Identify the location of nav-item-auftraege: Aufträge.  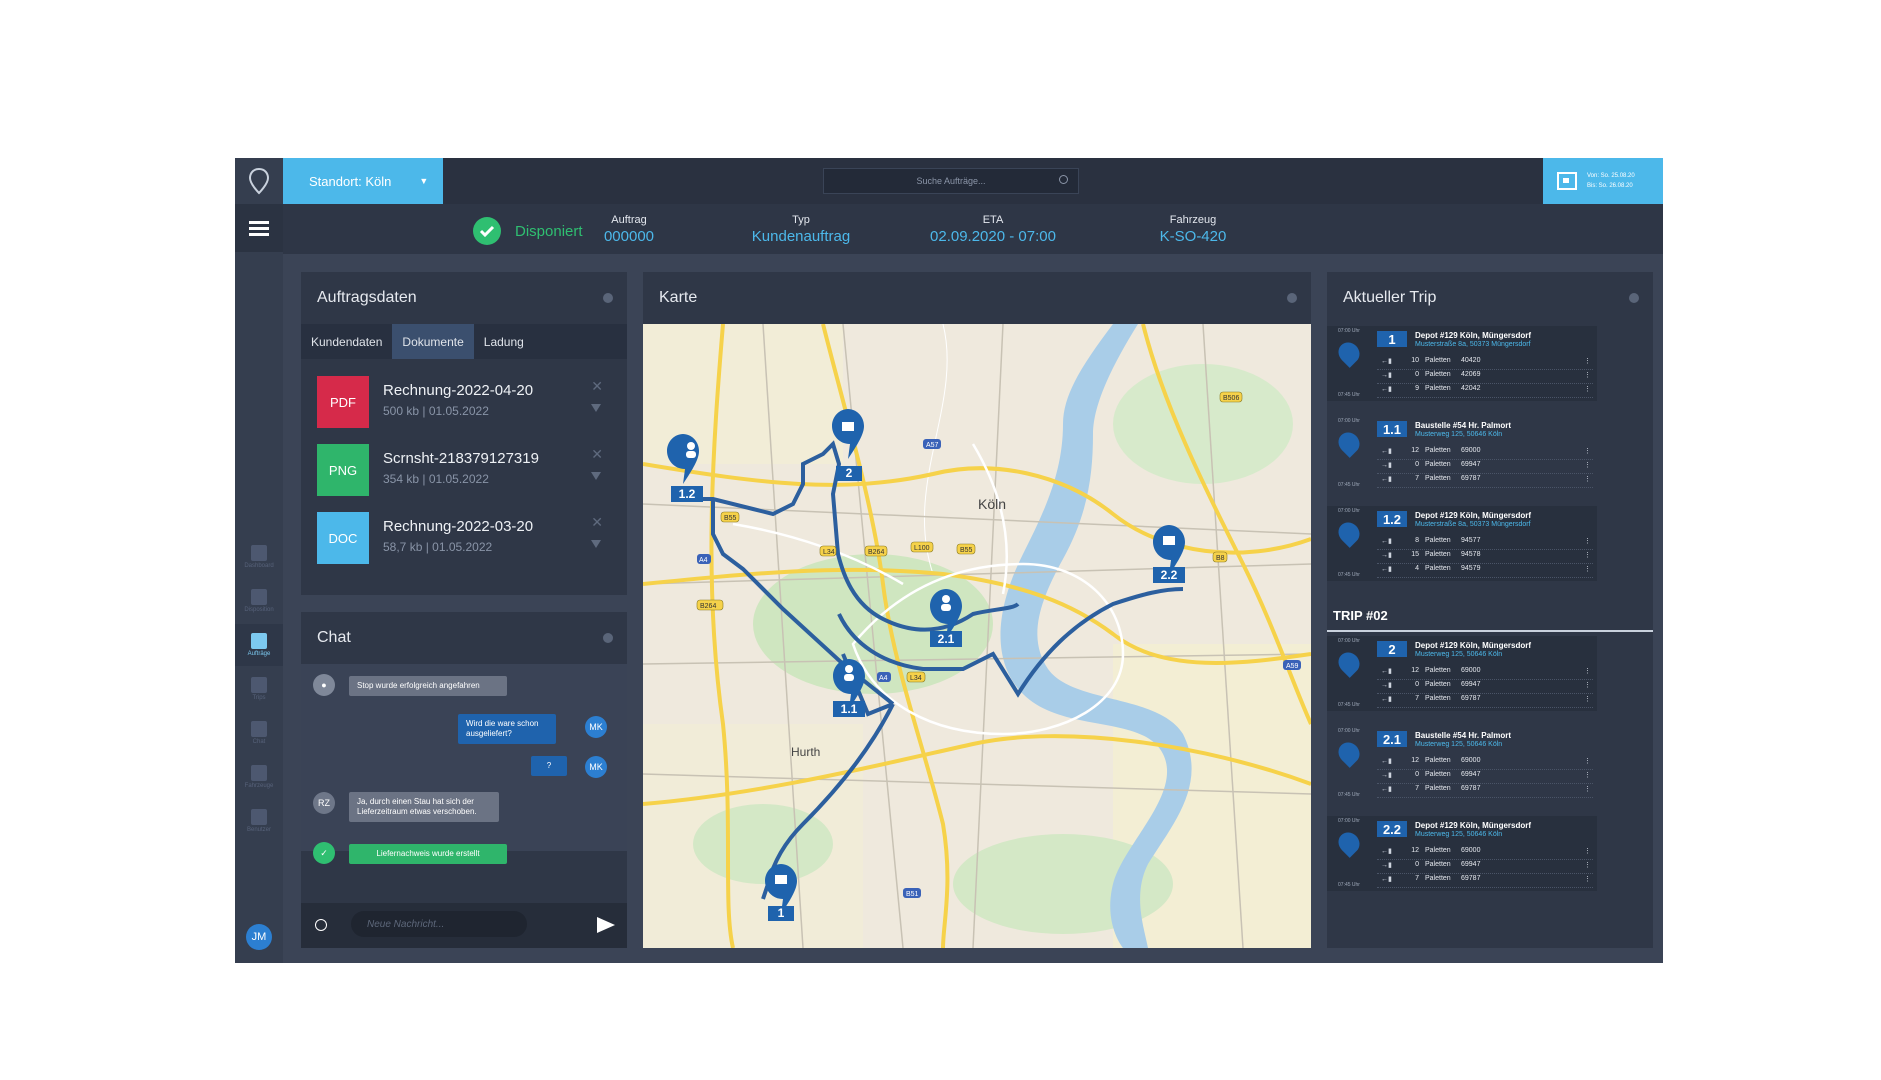
(259, 645).